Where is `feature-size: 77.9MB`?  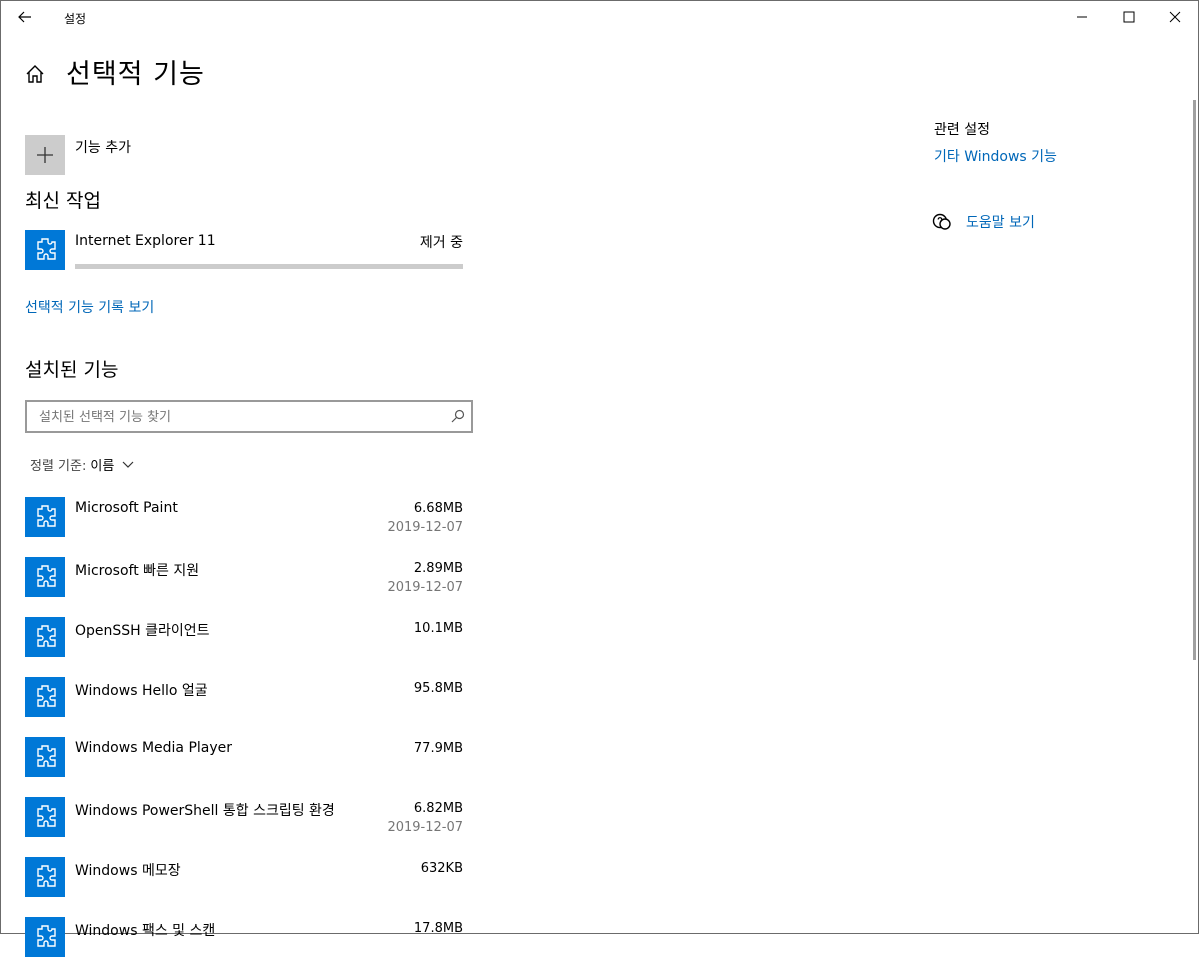
feature-size: 77.9MB is located at coordinates (438, 748).